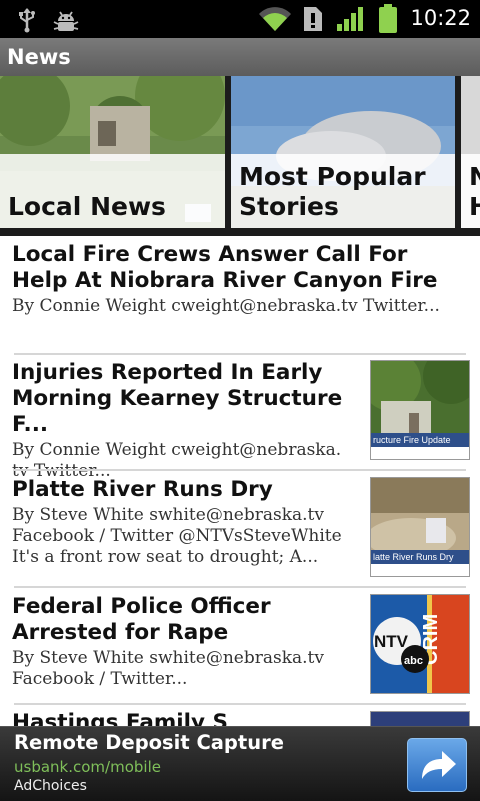 This screenshot has height=801, width=480. I want to click on usb-icon, so click(27, 20).